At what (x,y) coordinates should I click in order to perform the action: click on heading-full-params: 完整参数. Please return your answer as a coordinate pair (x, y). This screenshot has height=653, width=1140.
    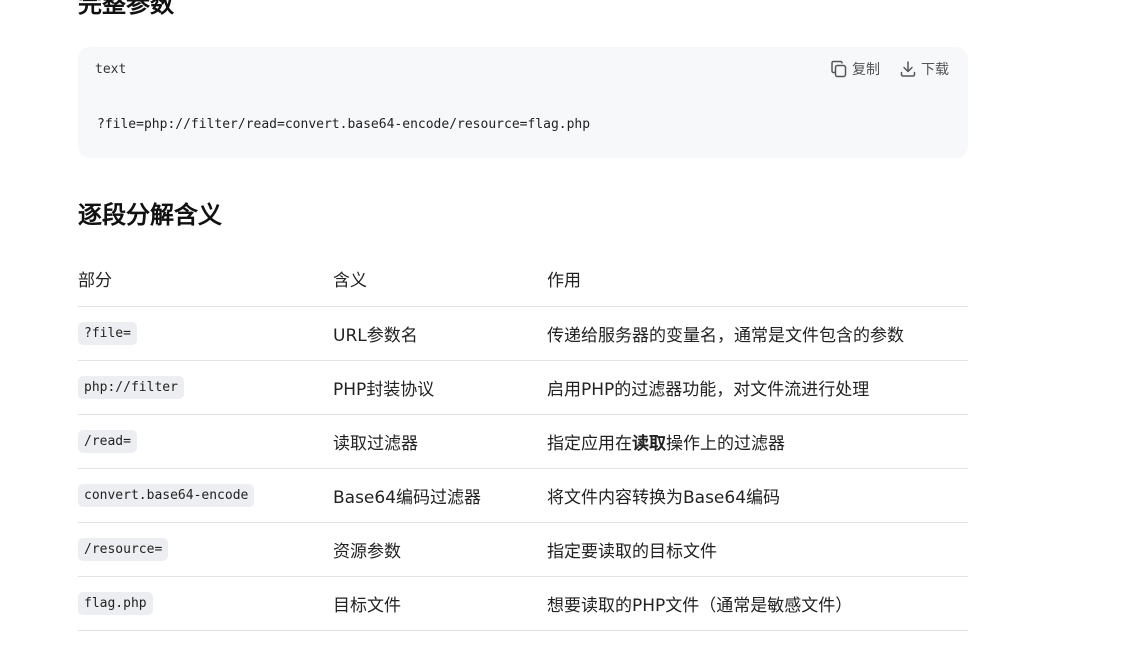
    Looking at the image, I should click on (126, 9).